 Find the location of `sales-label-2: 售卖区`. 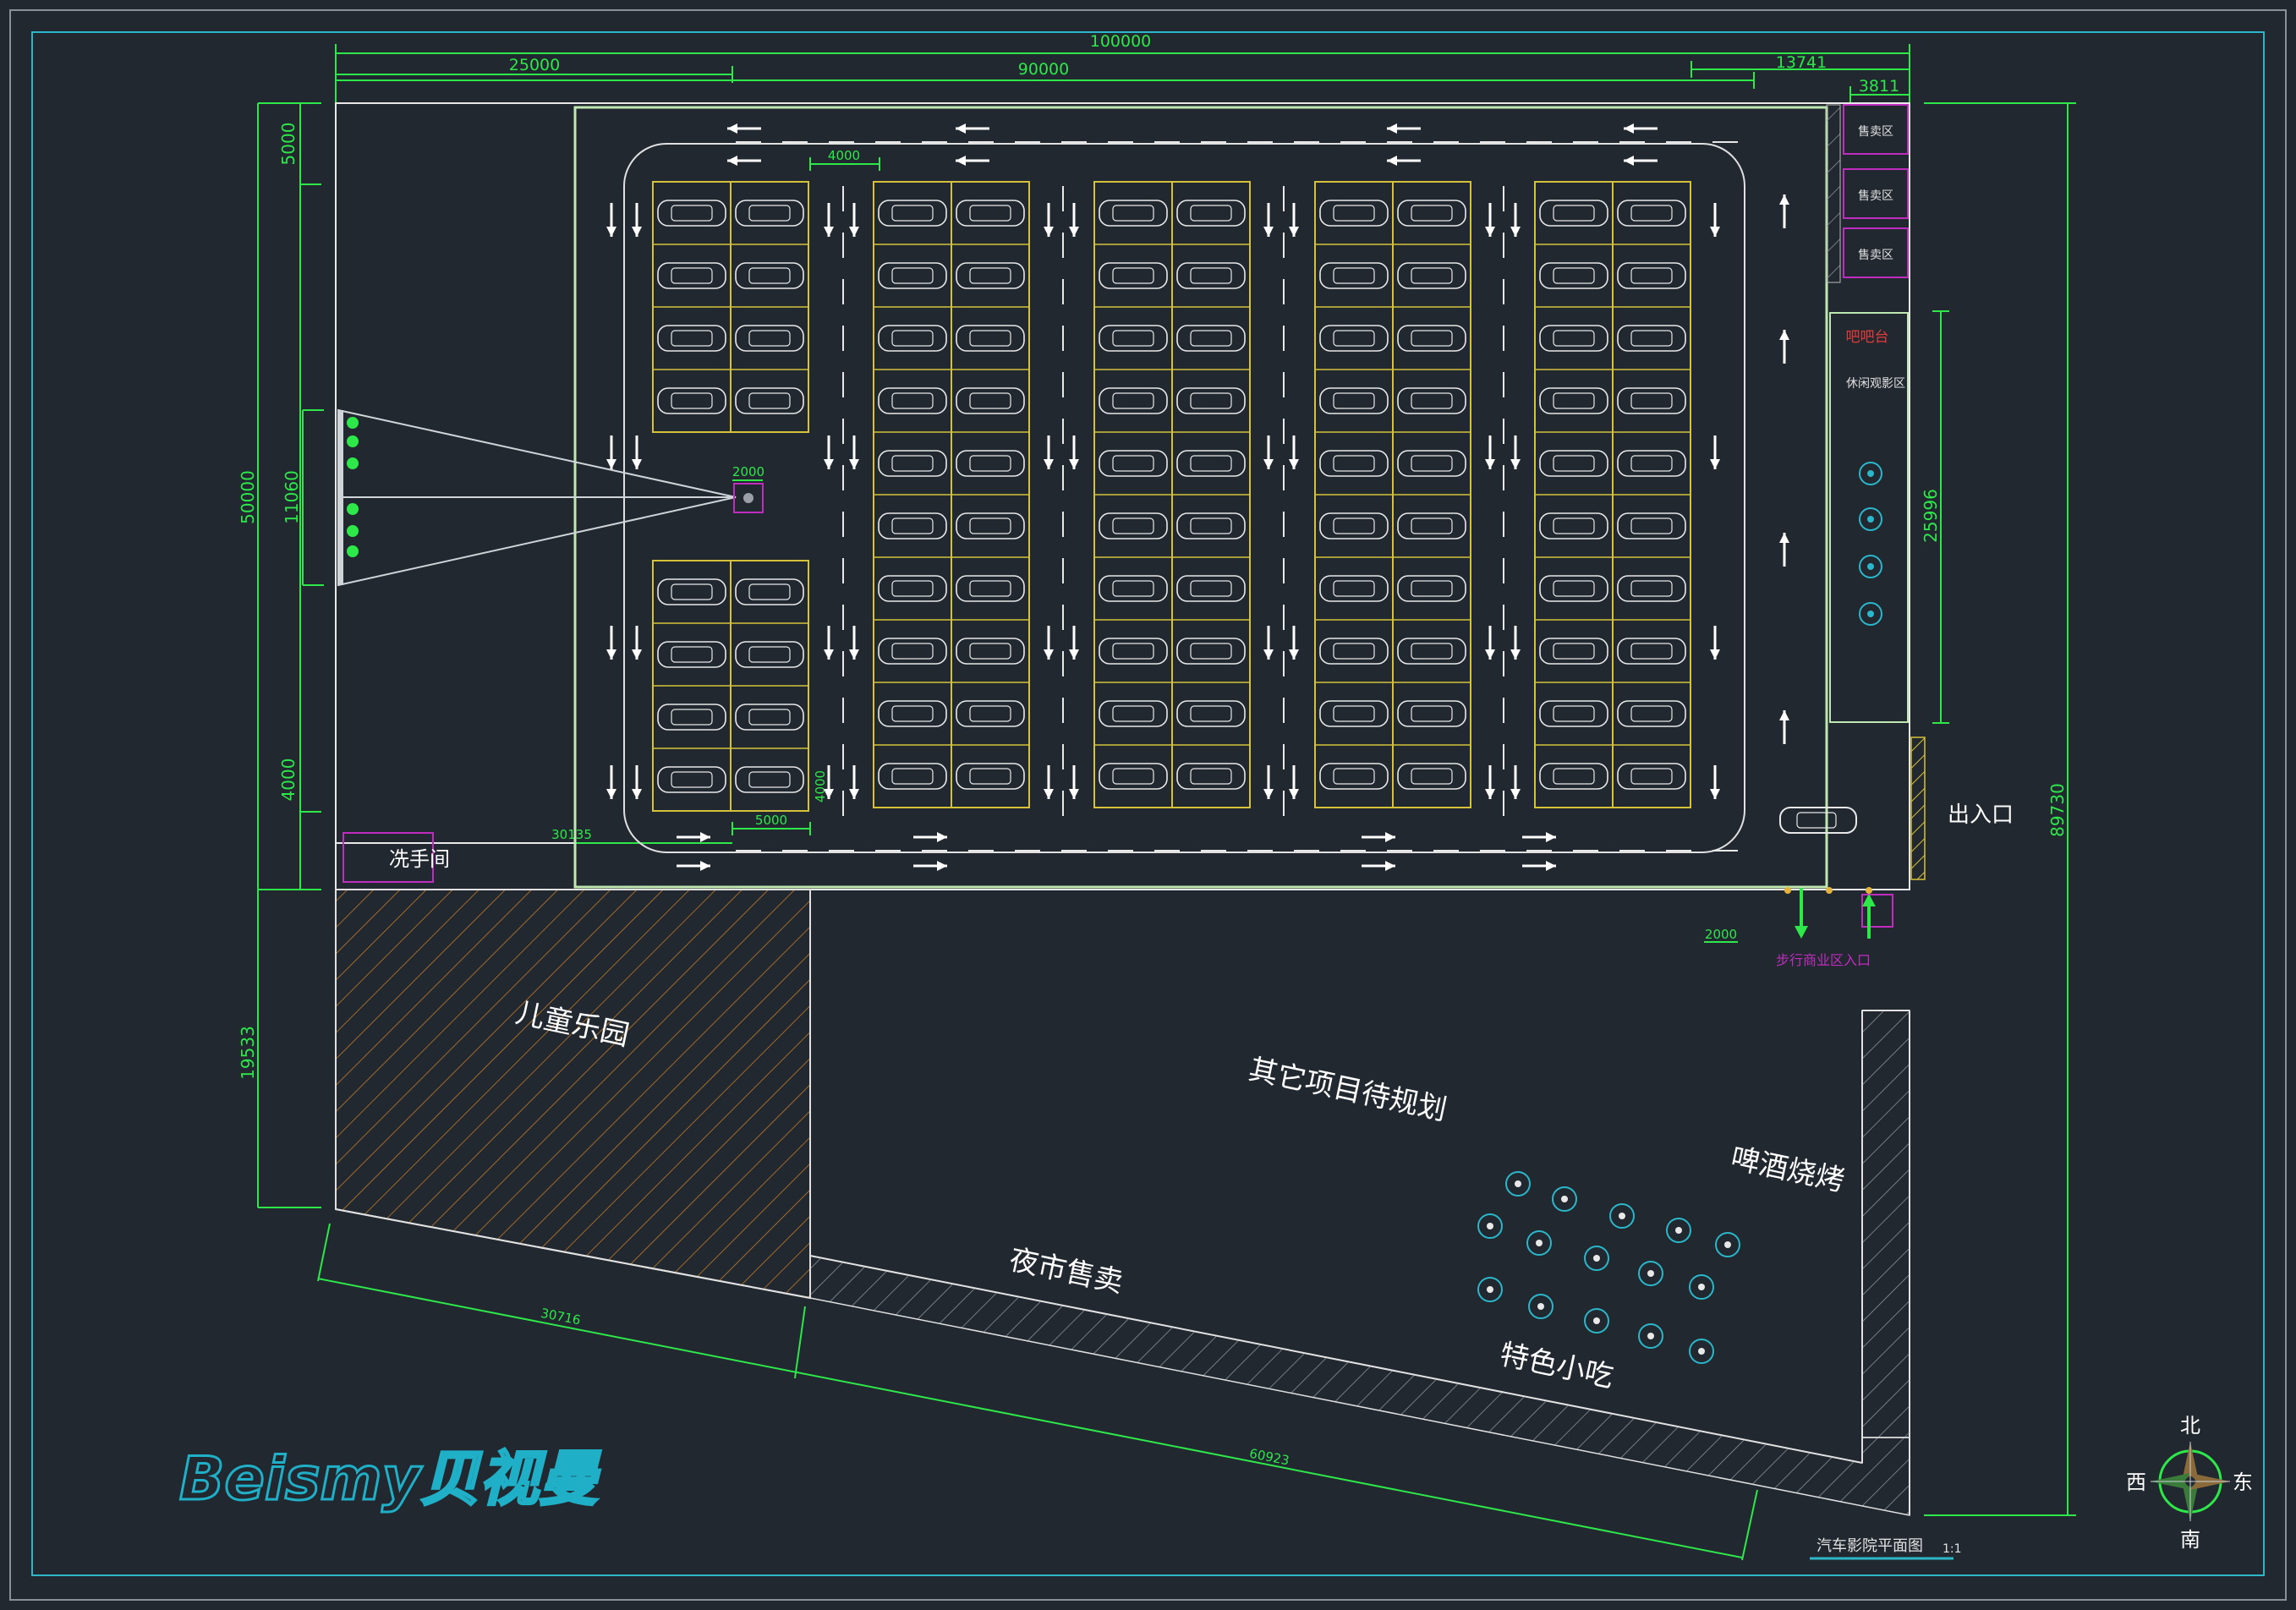

sales-label-2: 售卖区 is located at coordinates (1875, 196).